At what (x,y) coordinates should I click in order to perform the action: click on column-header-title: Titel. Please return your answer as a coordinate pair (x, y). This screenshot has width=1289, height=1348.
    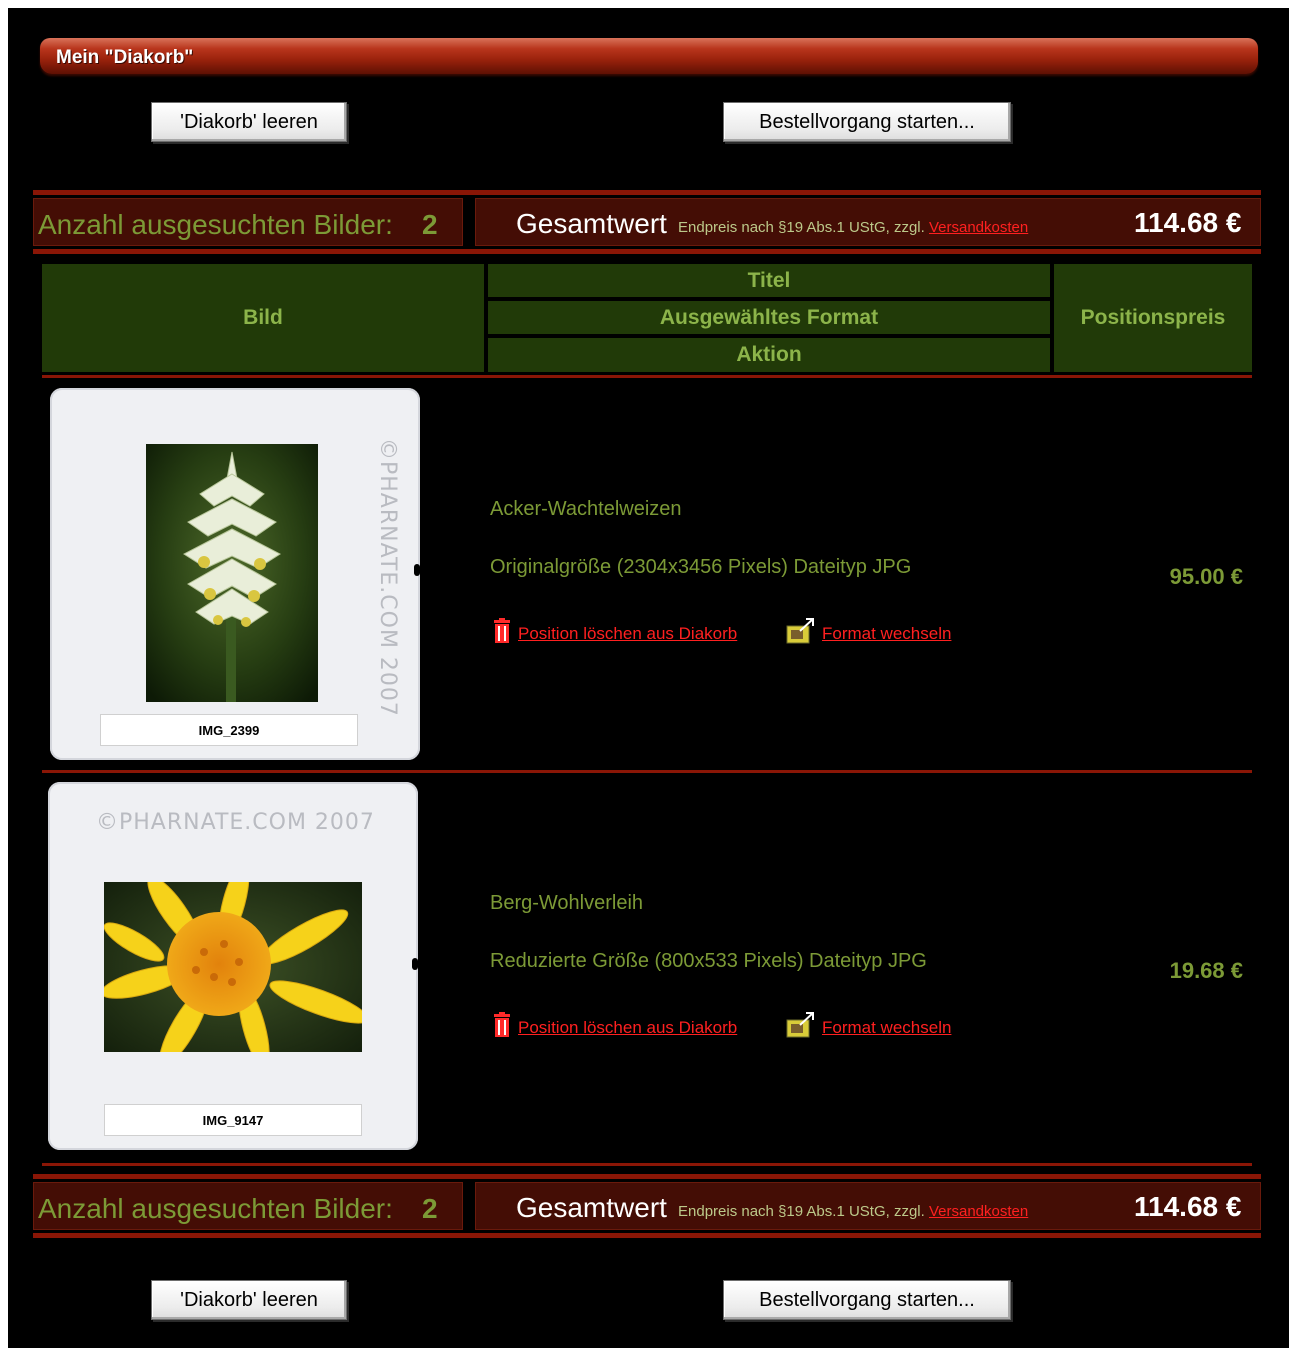
    Looking at the image, I should click on (769, 280).